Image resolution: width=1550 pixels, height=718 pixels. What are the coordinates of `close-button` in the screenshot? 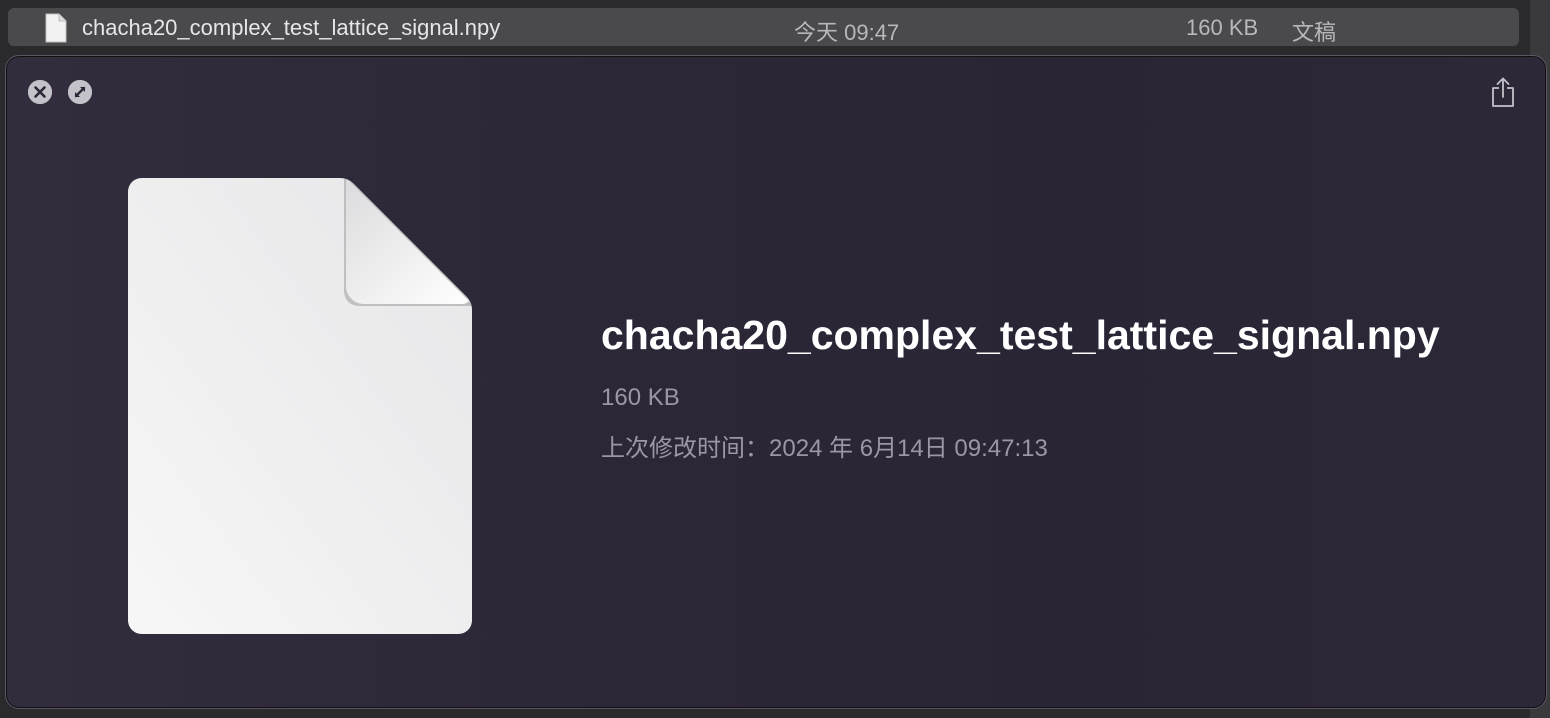 It's located at (40, 92).